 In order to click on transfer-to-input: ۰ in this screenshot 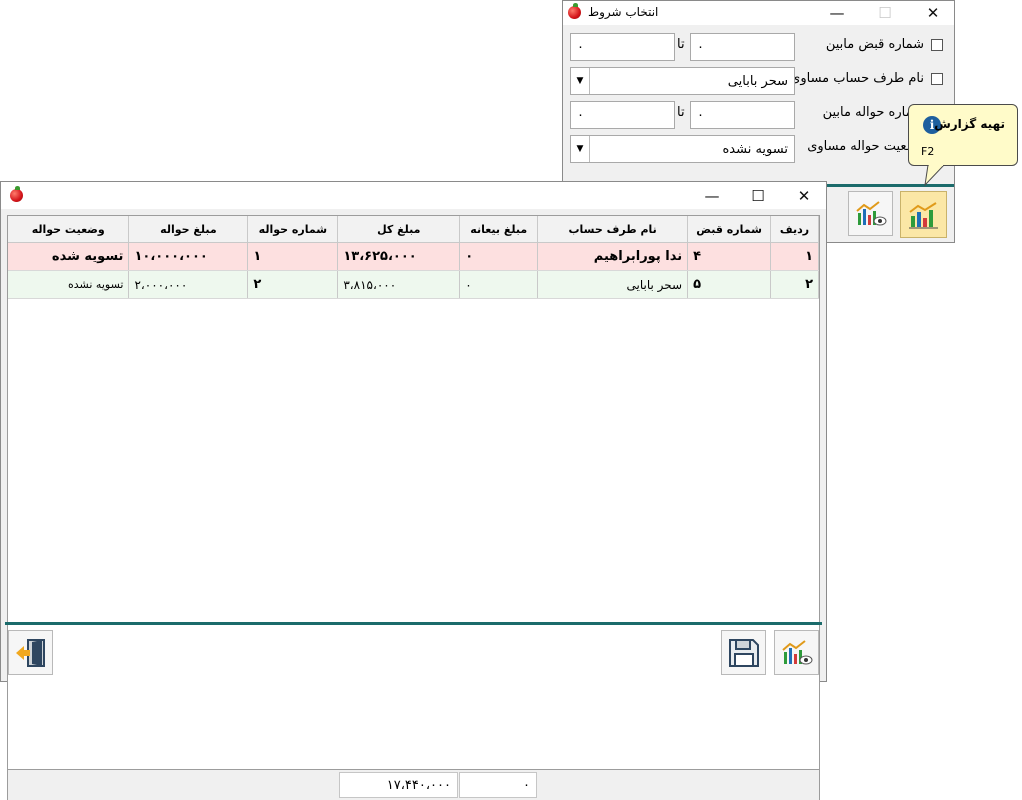, I will do `click(622, 115)`.